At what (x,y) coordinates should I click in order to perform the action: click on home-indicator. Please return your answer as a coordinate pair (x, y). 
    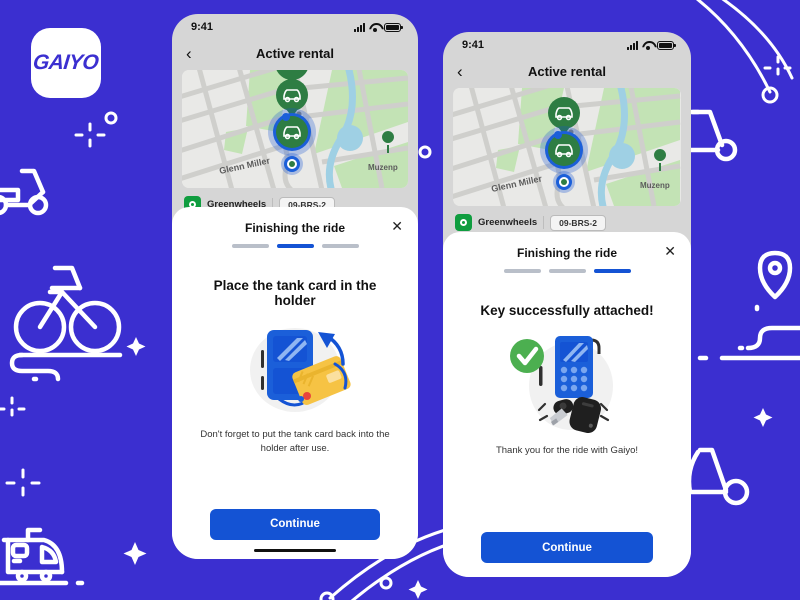
    Looking at the image, I should click on (295, 550).